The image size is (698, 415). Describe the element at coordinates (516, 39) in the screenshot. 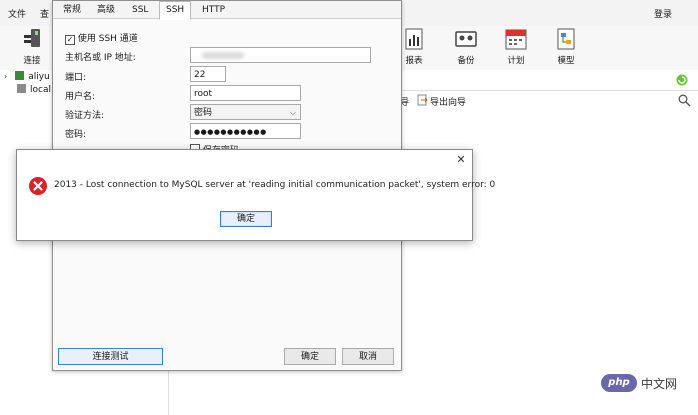

I see `calendar-icon` at that location.